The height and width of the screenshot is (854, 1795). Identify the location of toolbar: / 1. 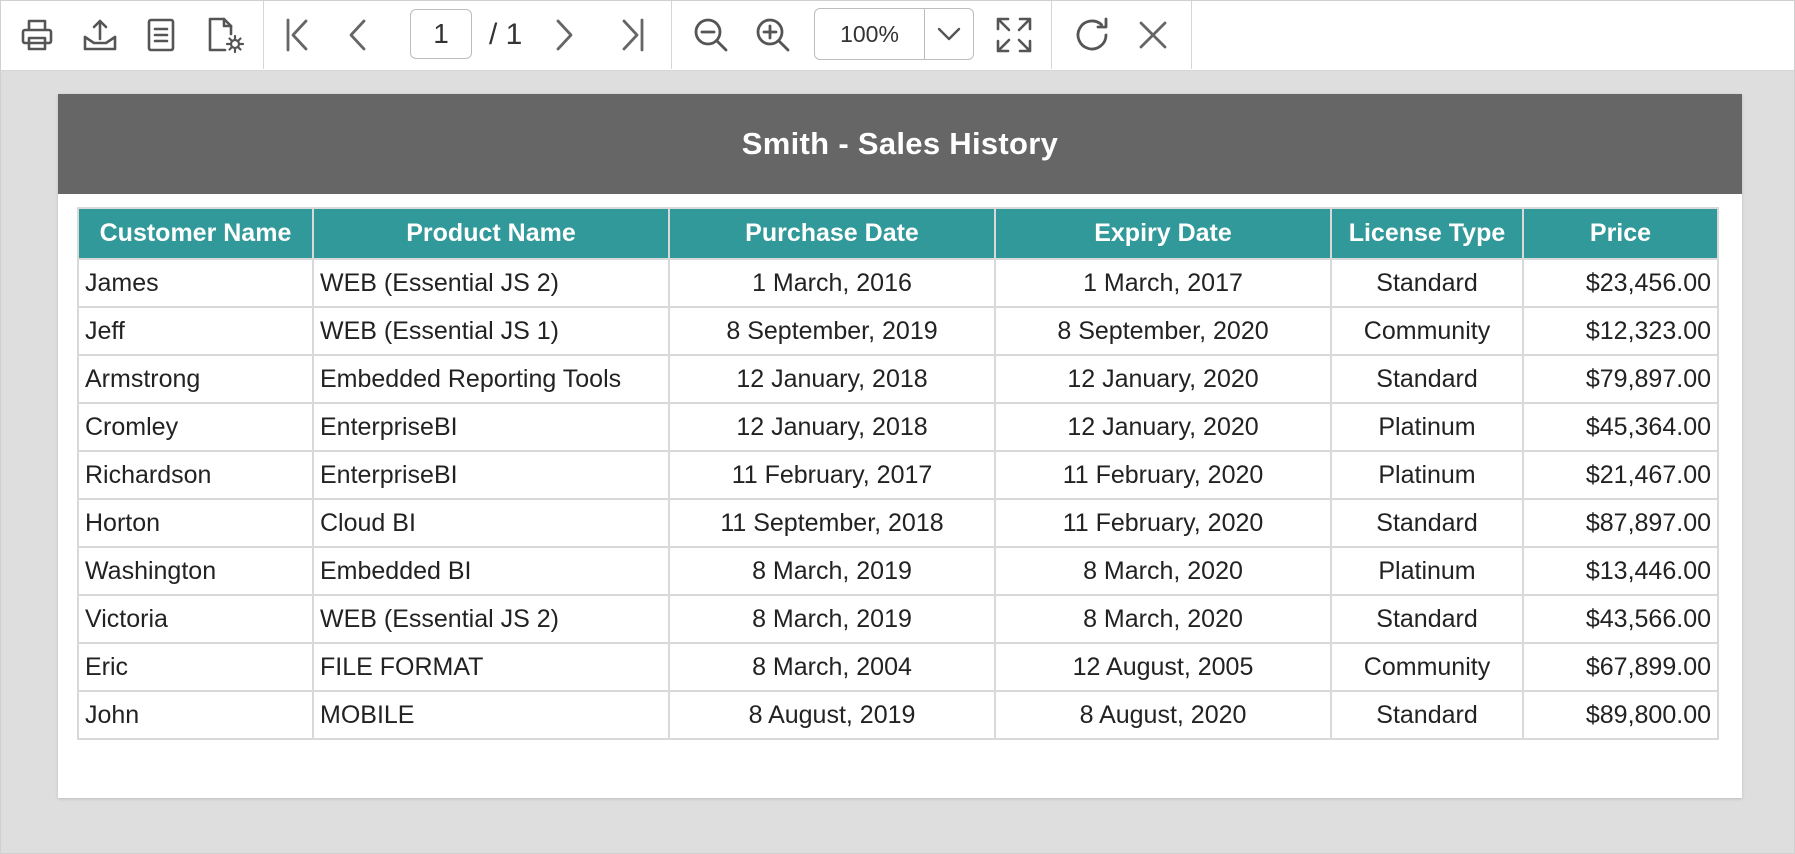
(897, 36).